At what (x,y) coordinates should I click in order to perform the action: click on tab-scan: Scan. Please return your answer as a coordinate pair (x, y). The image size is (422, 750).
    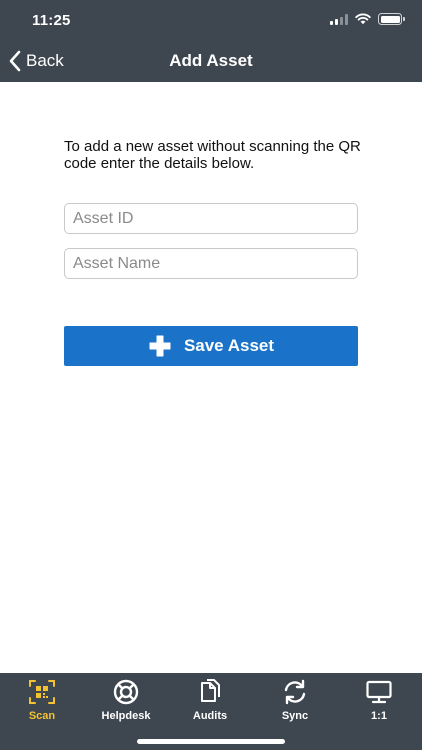
    Looking at the image, I should click on (42, 702).